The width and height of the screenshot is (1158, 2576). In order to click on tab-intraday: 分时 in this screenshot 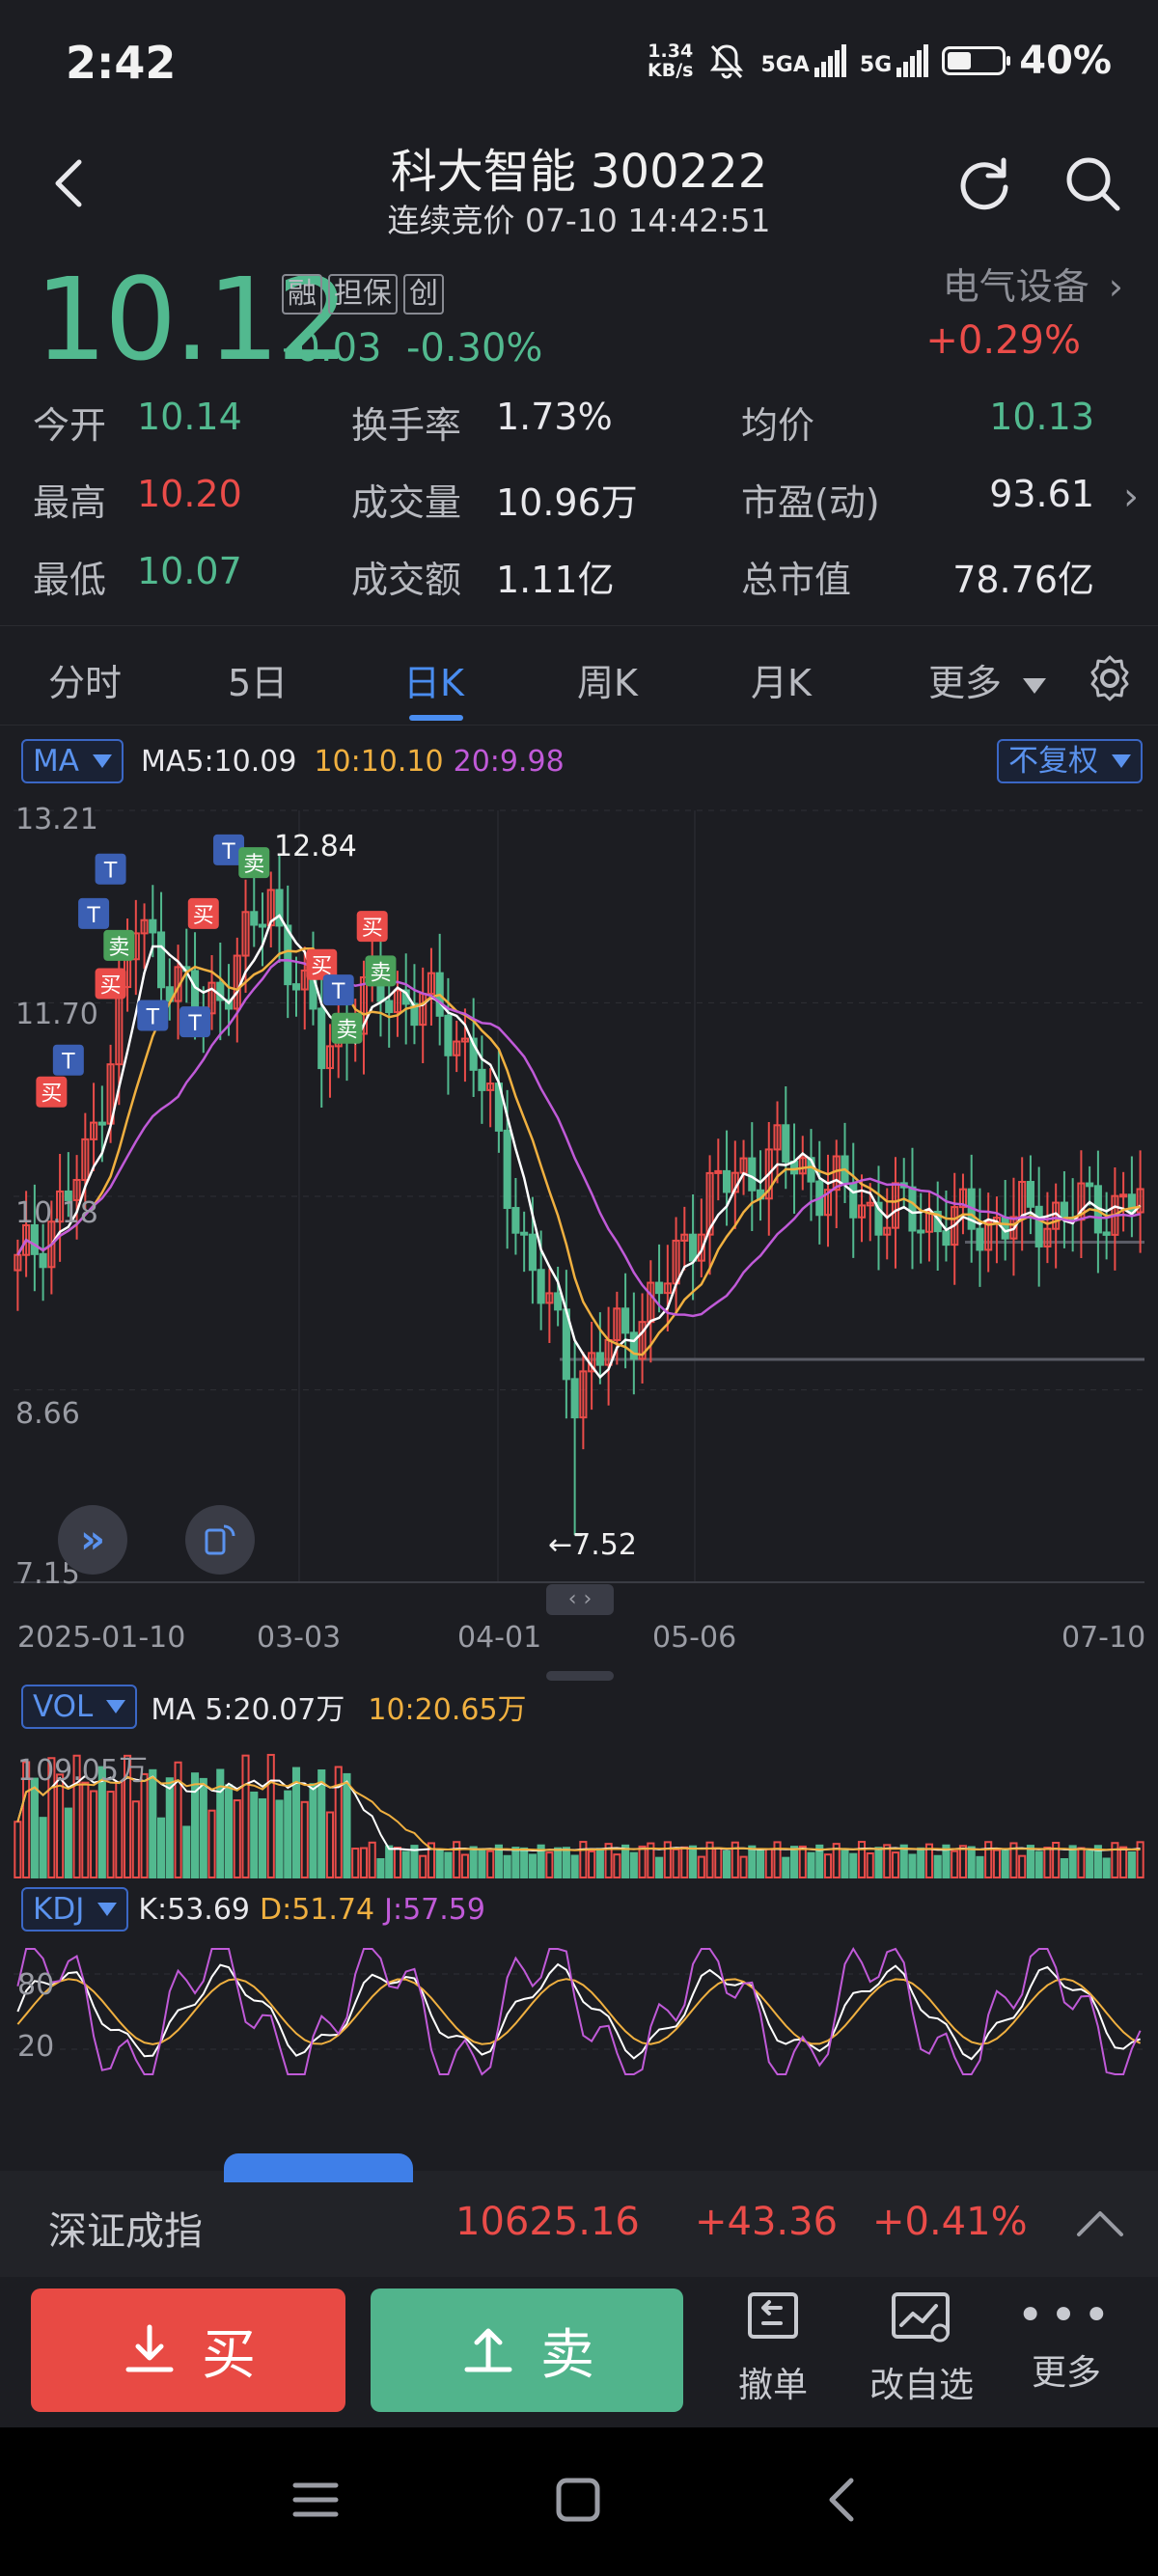, I will do `click(85, 679)`.